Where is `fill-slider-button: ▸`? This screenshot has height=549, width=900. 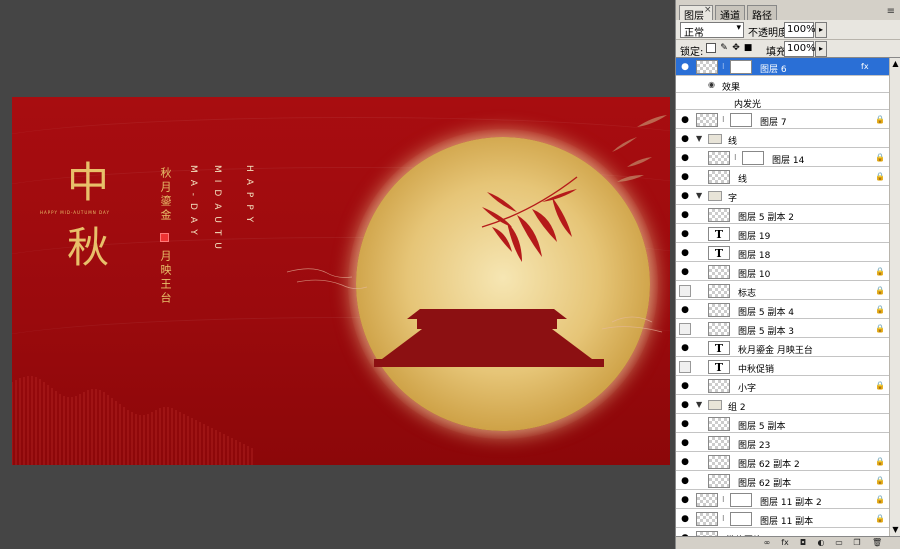
fill-slider-button: ▸ is located at coordinates (821, 49).